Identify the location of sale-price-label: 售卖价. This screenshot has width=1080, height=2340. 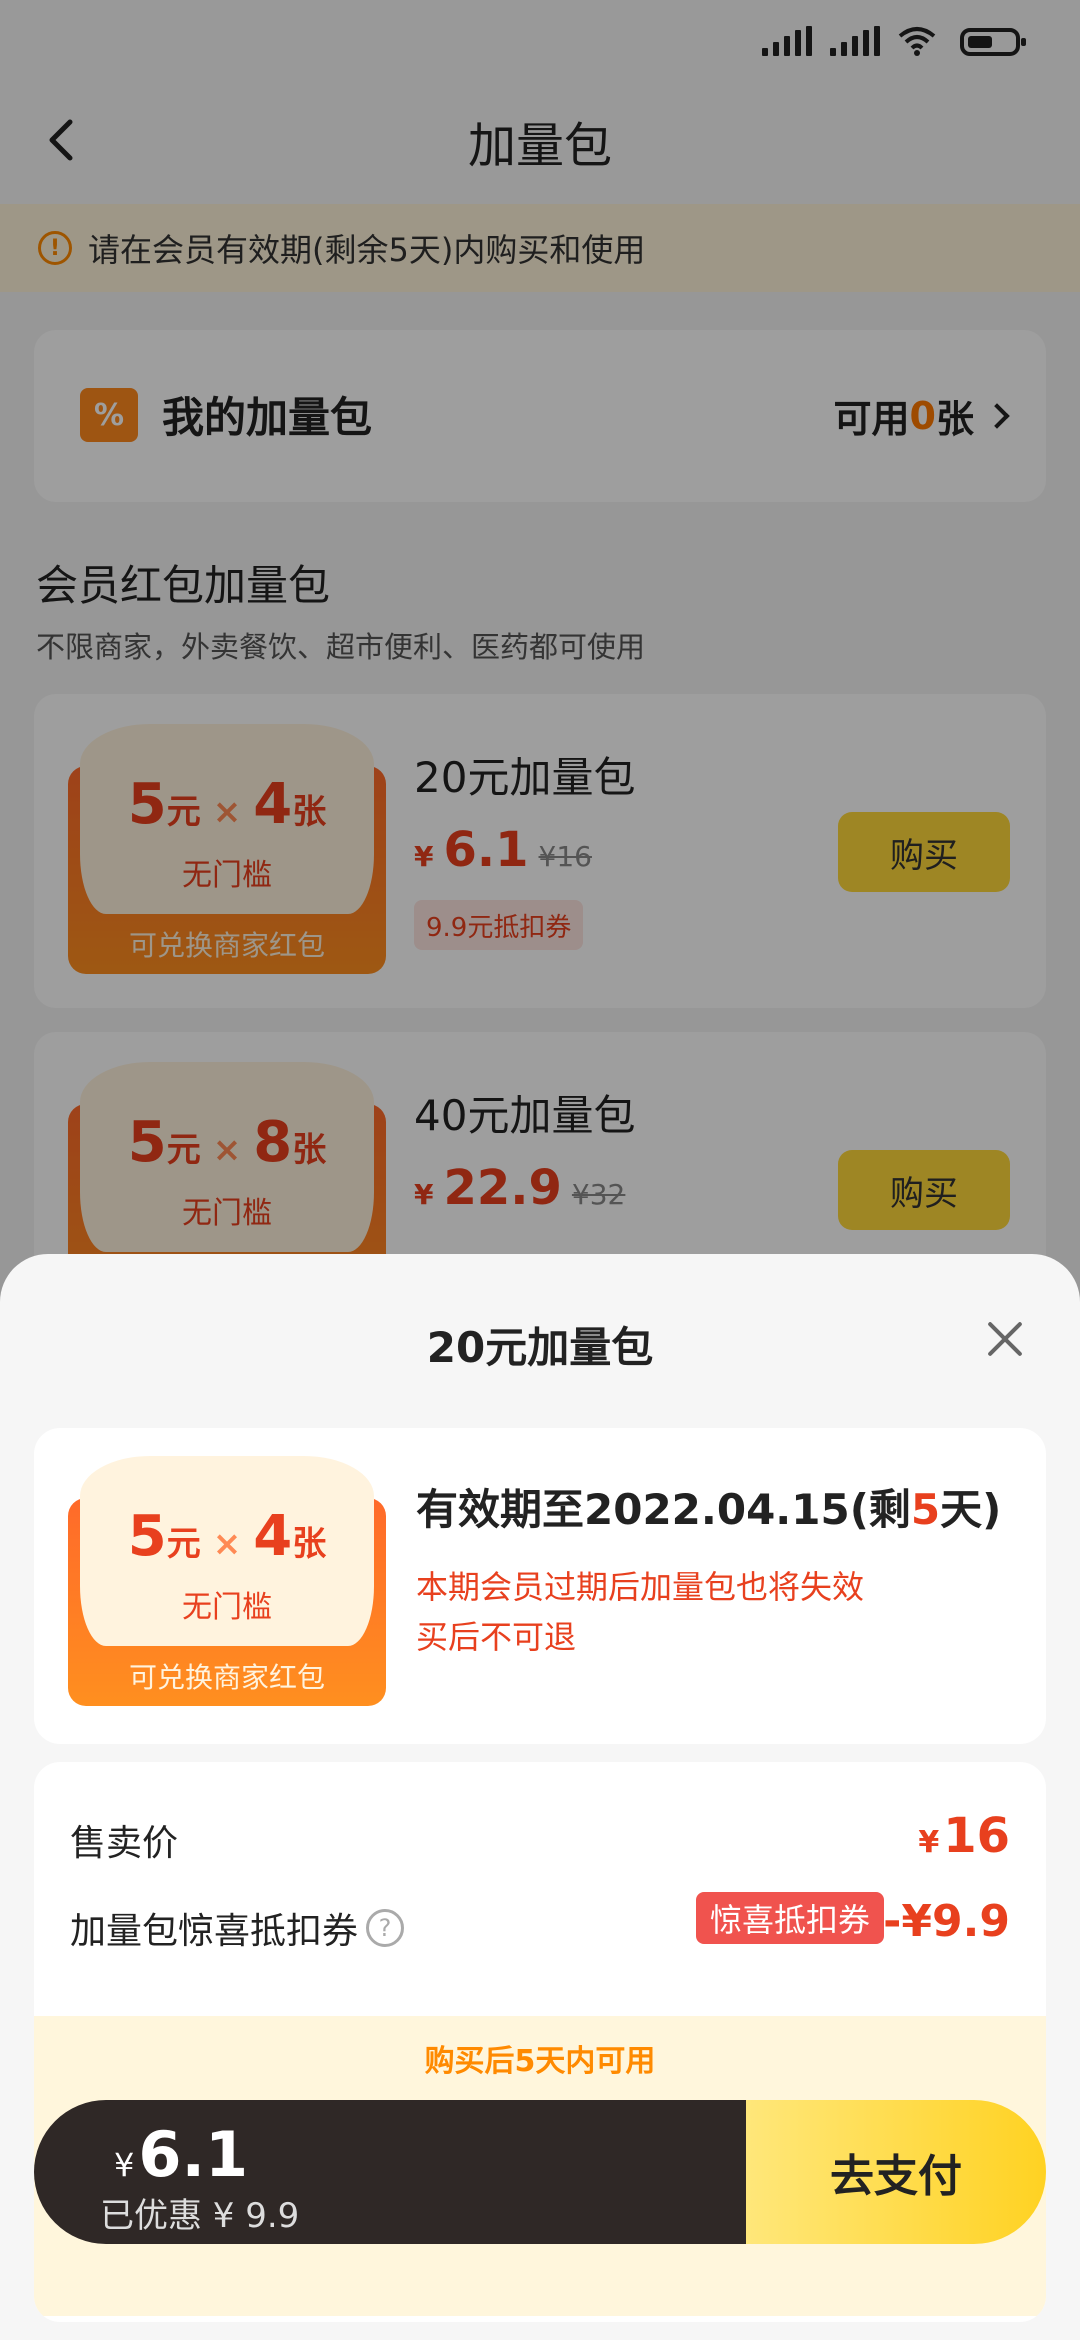
(124, 1843).